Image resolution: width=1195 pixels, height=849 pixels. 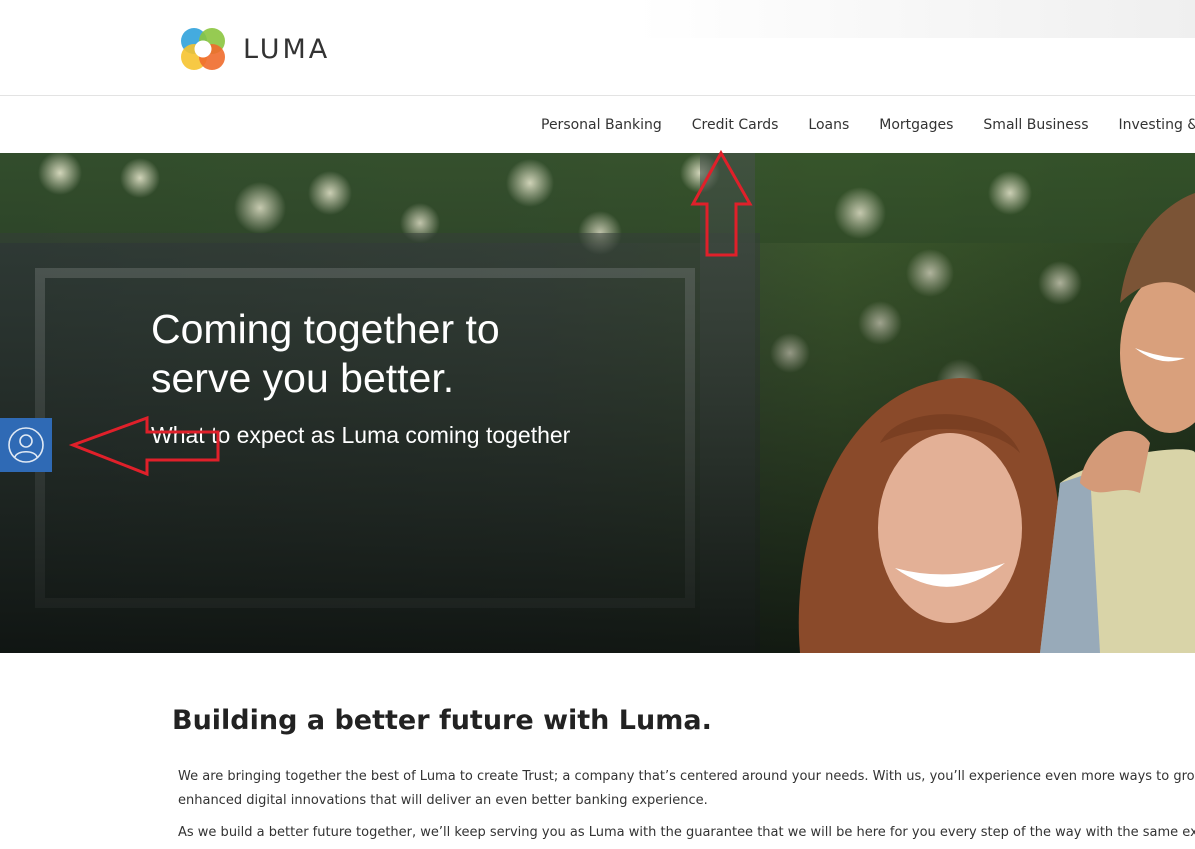 I want to click on user-icon, so click(x=26, y=445).